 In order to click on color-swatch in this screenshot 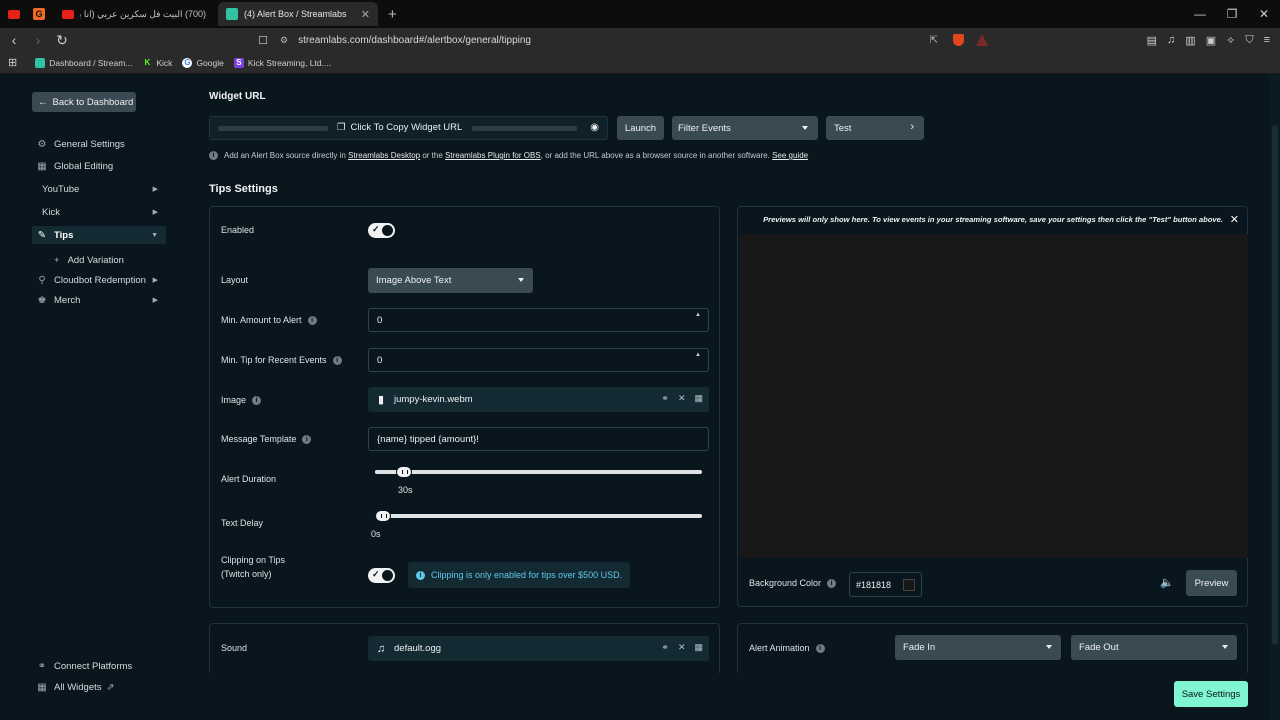, I will do `click(909, 585)`.